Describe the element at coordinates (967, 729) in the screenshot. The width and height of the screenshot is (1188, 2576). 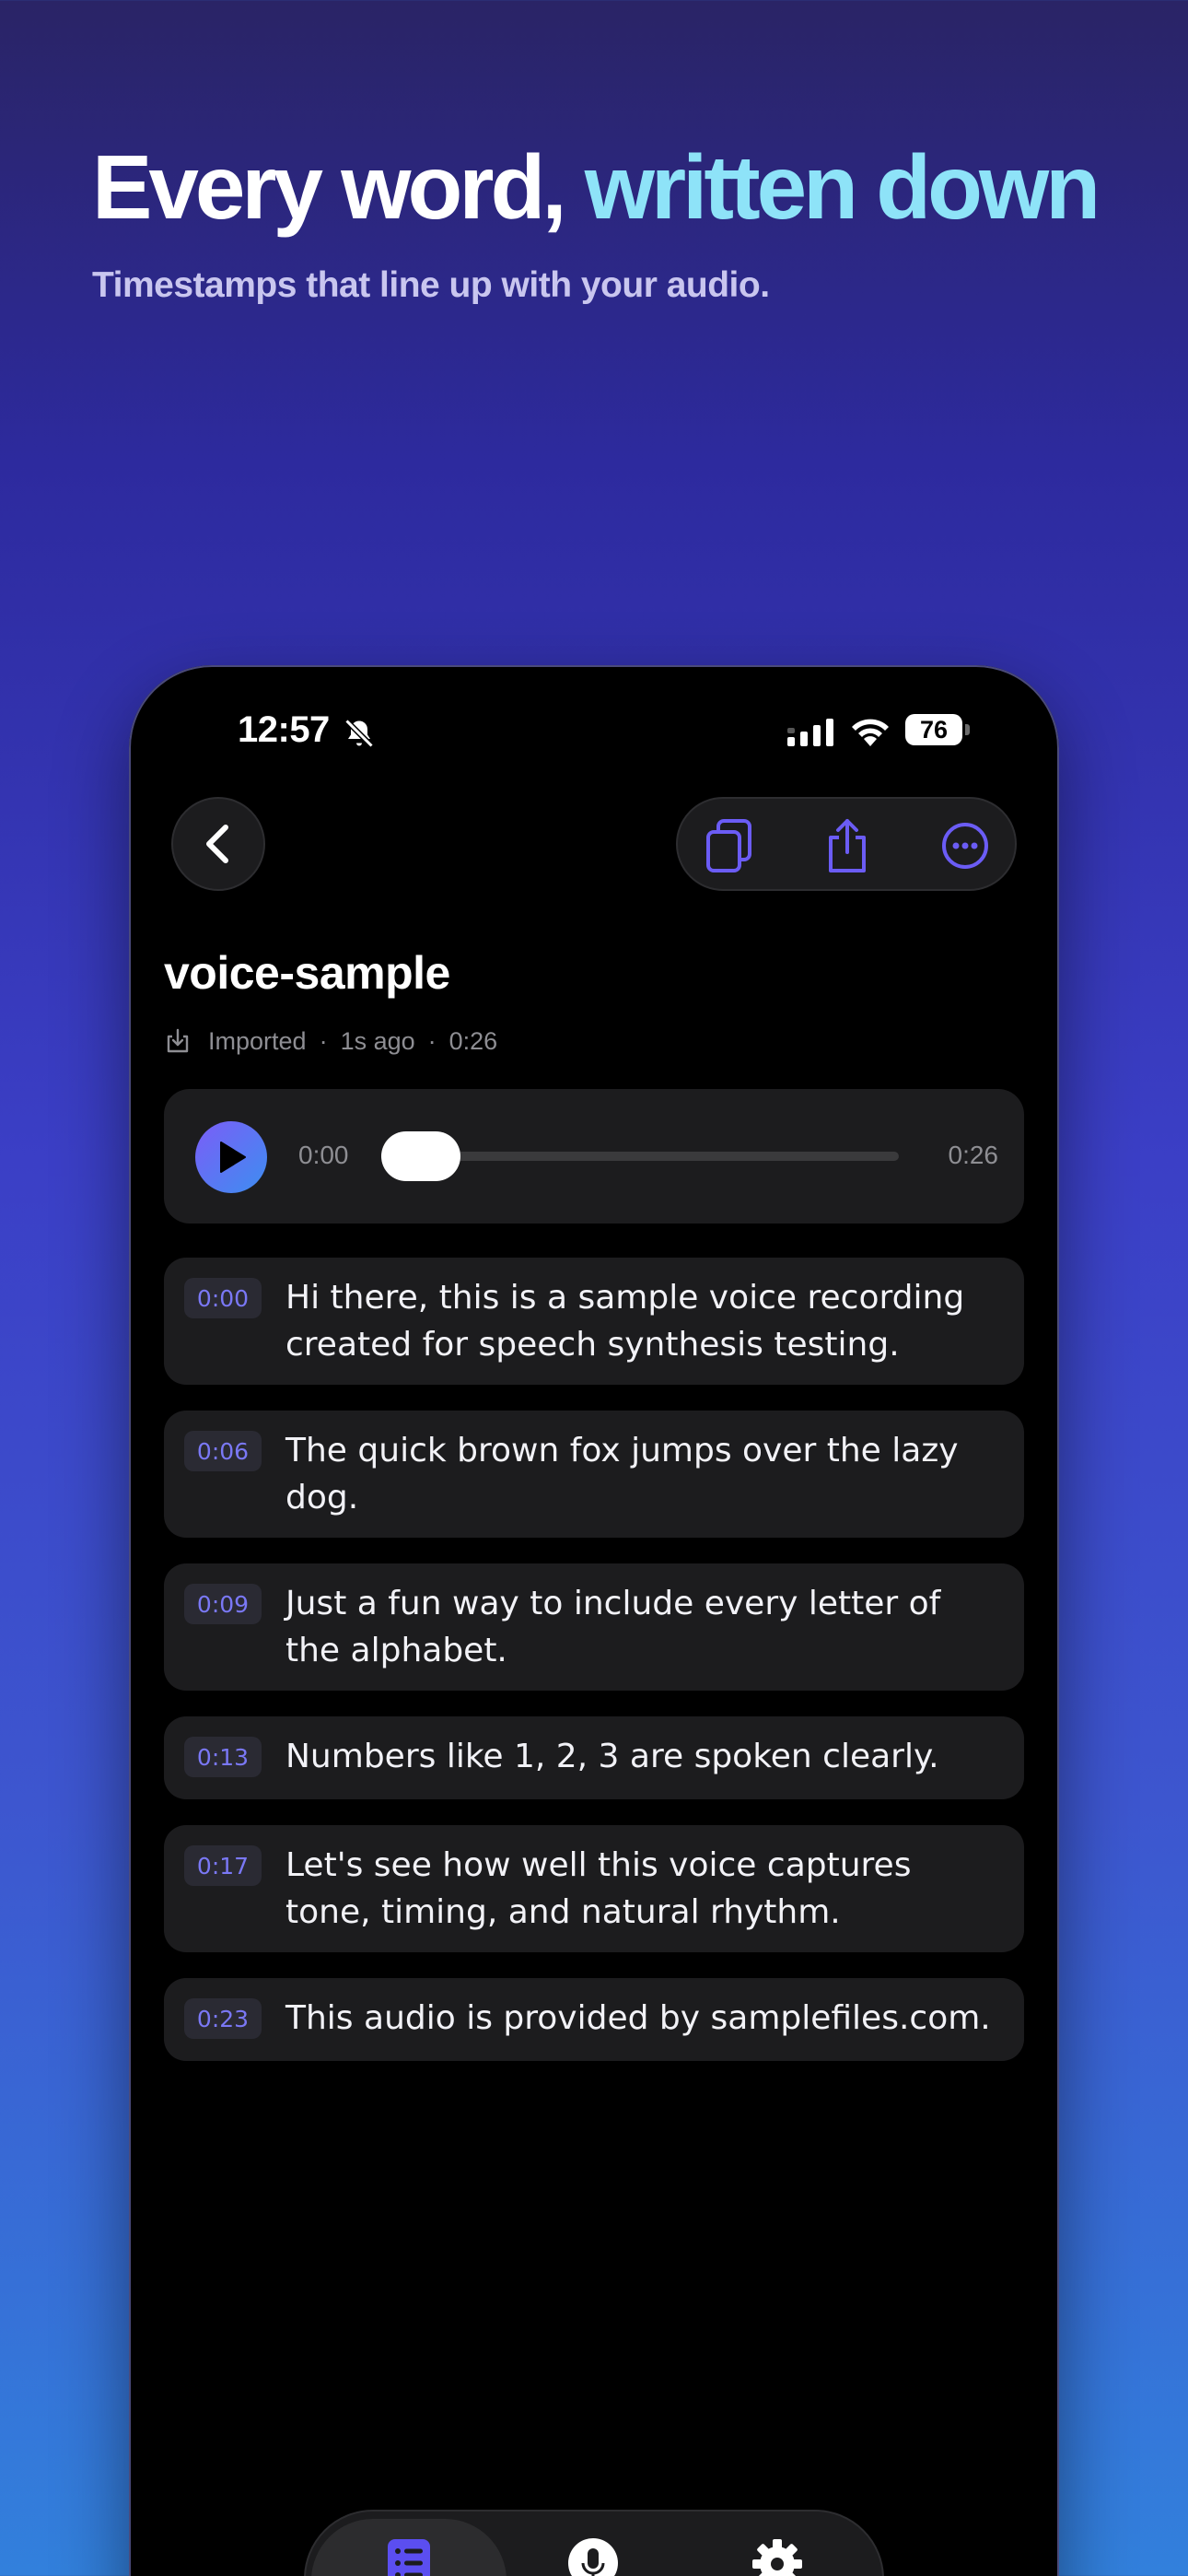
I see `battery-nub` at that location.